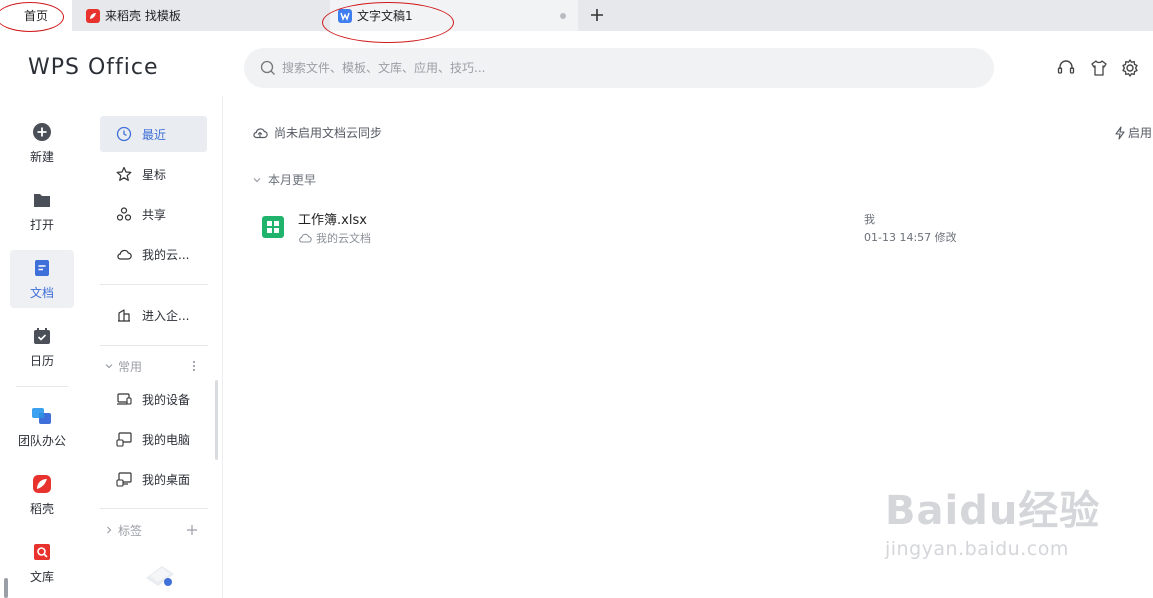  I want to click on empty-tags-illustration, so click(160, 573).